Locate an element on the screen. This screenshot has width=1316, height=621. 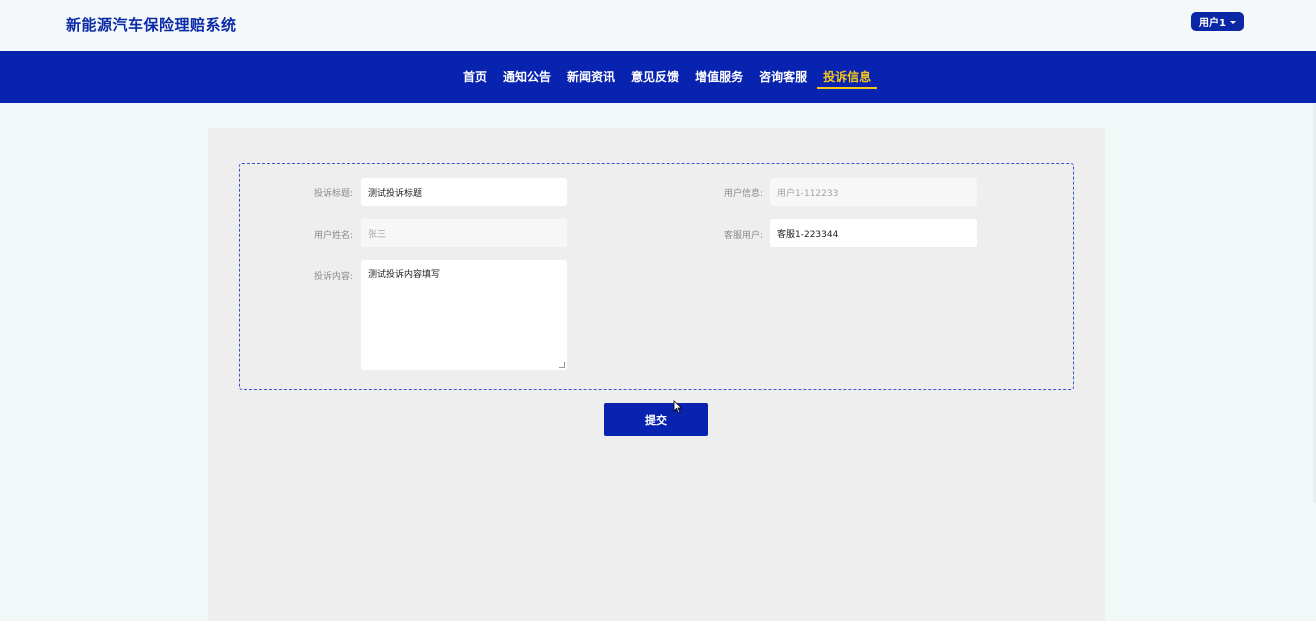
nav-item-notices: 通知公告 is located at coordinates (527, 77).